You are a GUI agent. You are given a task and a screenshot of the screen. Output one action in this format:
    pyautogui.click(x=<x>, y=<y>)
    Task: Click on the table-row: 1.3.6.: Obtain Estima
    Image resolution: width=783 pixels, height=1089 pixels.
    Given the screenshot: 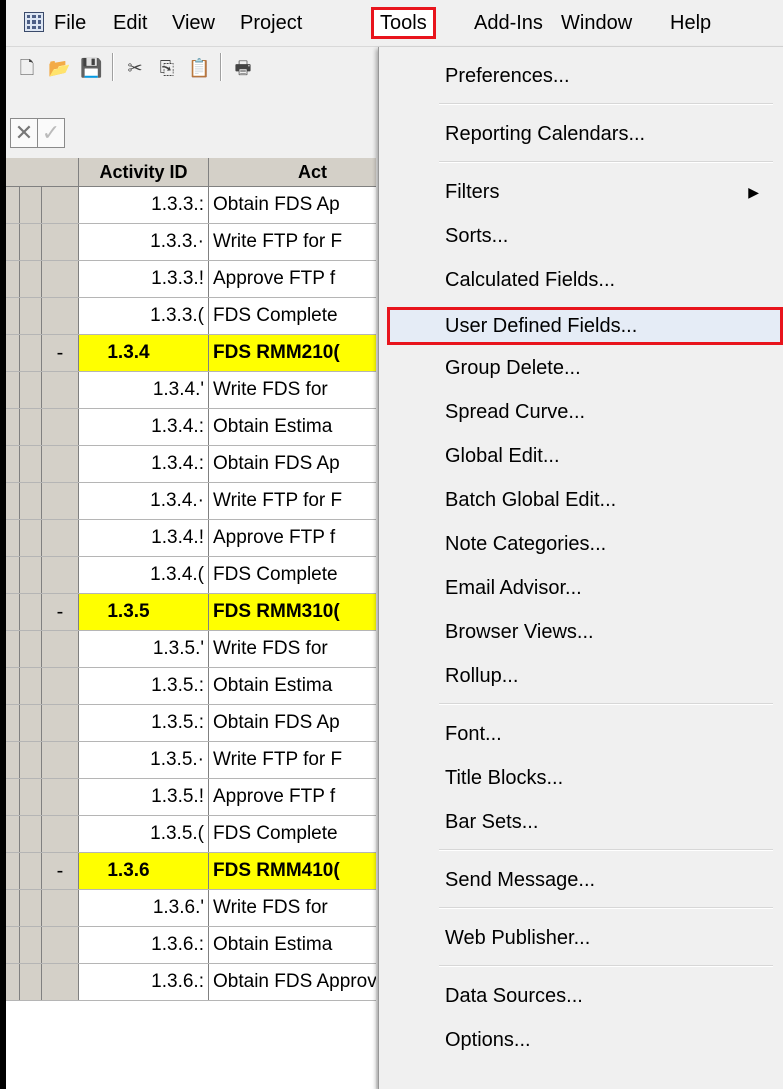 What is the action you would take?
    pyautogui.click(x=191, y=945)
    